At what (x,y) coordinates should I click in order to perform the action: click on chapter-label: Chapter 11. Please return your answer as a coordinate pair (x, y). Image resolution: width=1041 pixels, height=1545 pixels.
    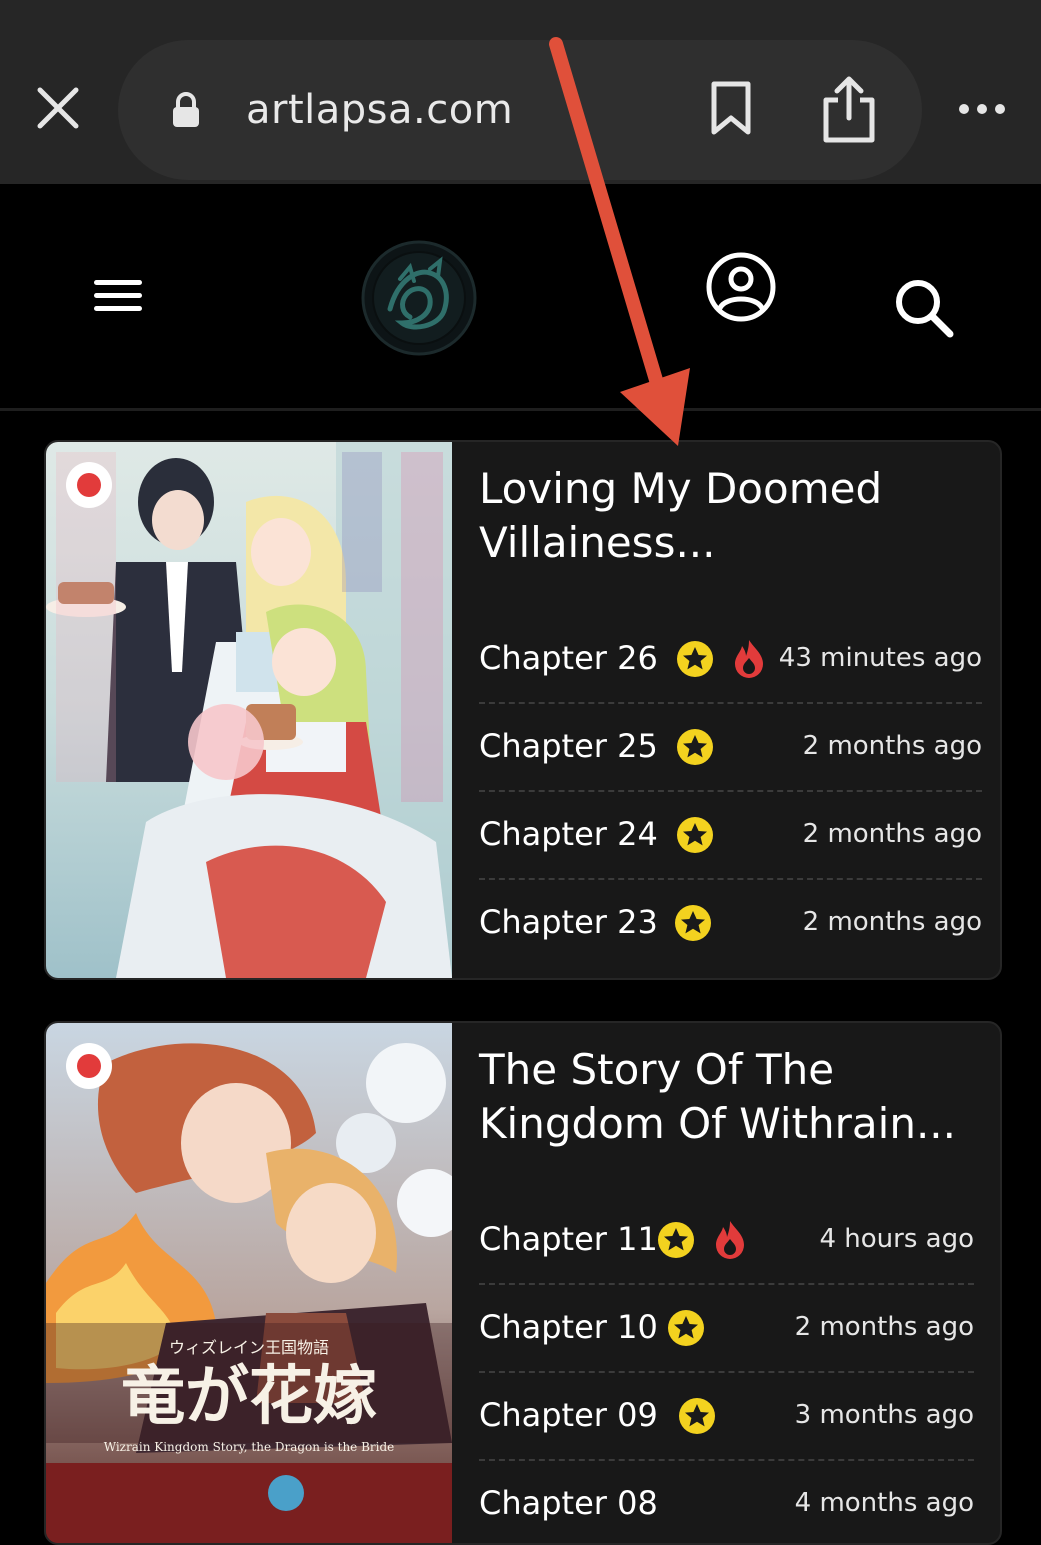
    Looking at the image, I should click on (568, 1239).